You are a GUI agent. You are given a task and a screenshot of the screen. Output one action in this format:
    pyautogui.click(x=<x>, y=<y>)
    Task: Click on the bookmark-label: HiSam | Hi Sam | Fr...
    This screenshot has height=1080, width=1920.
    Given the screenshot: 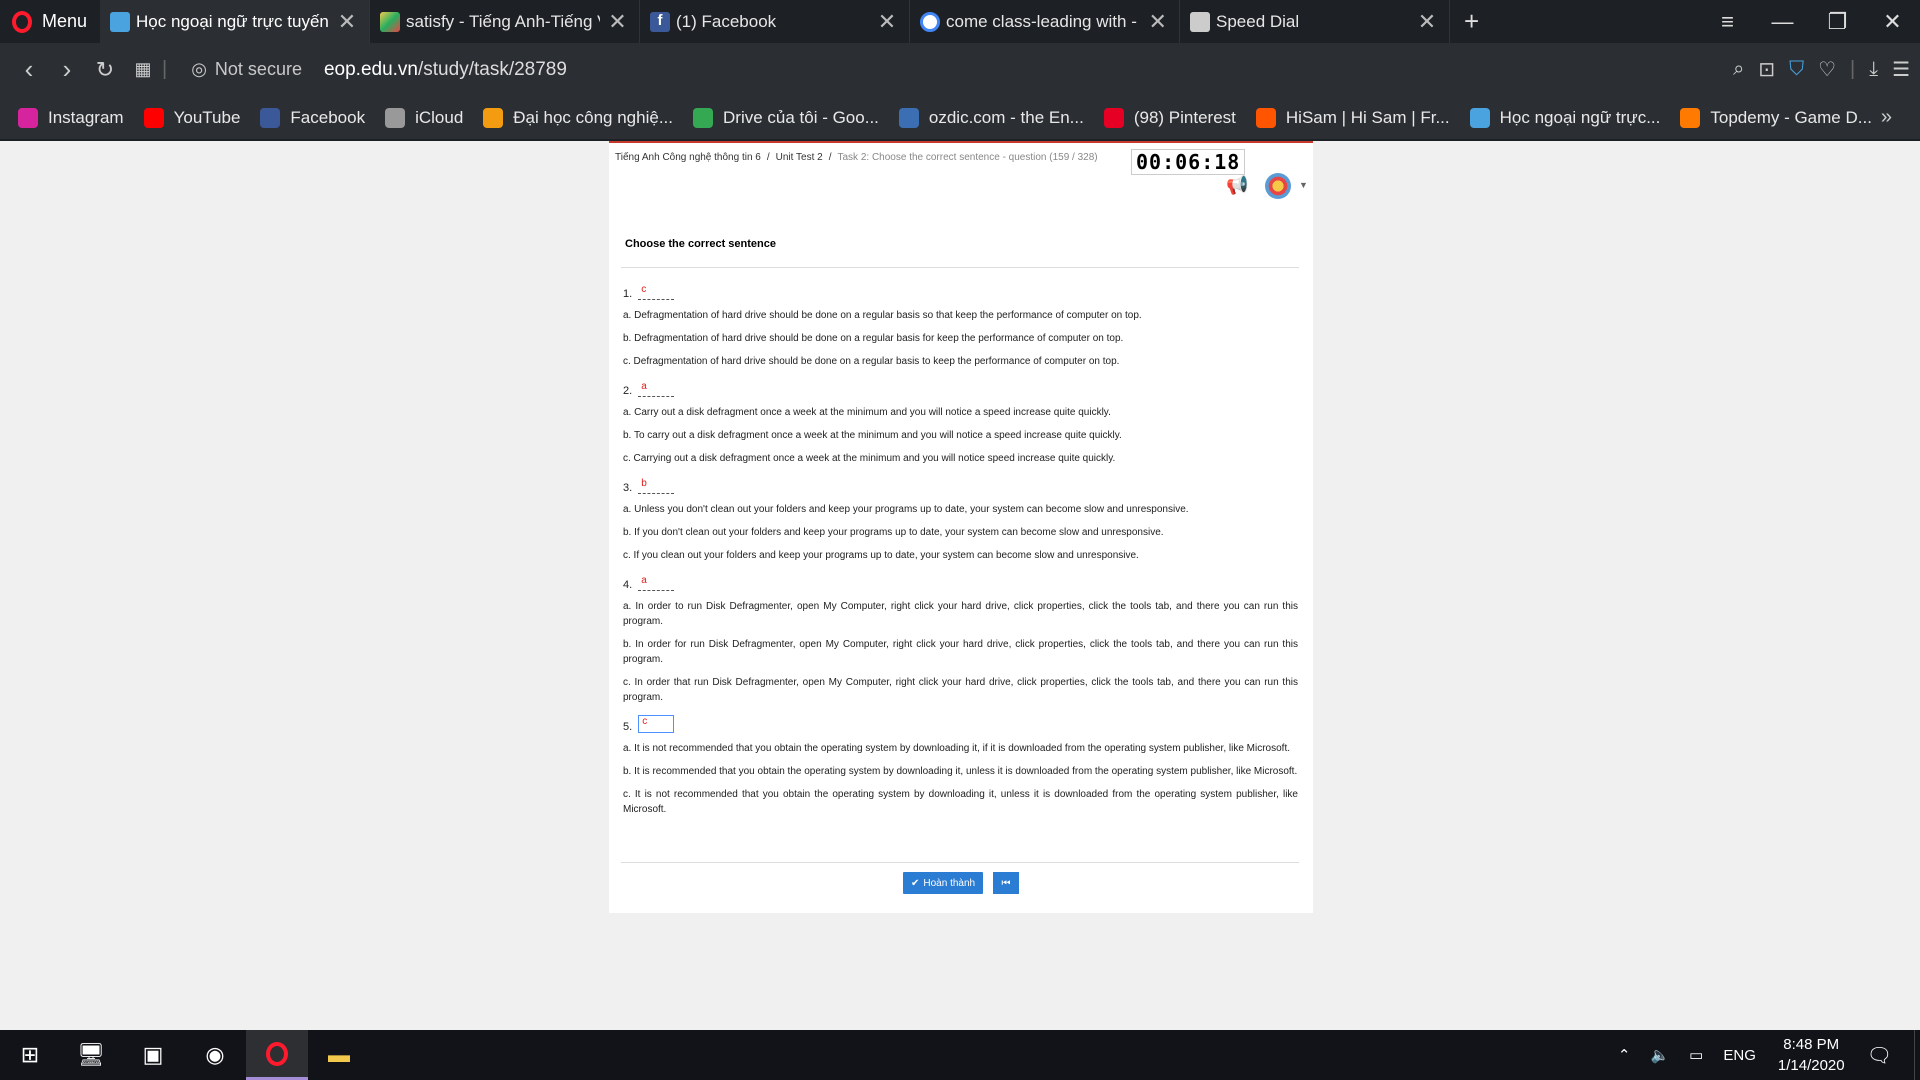 What is the action you would take?
    pyautogui.click(x=1367, y=117)
    